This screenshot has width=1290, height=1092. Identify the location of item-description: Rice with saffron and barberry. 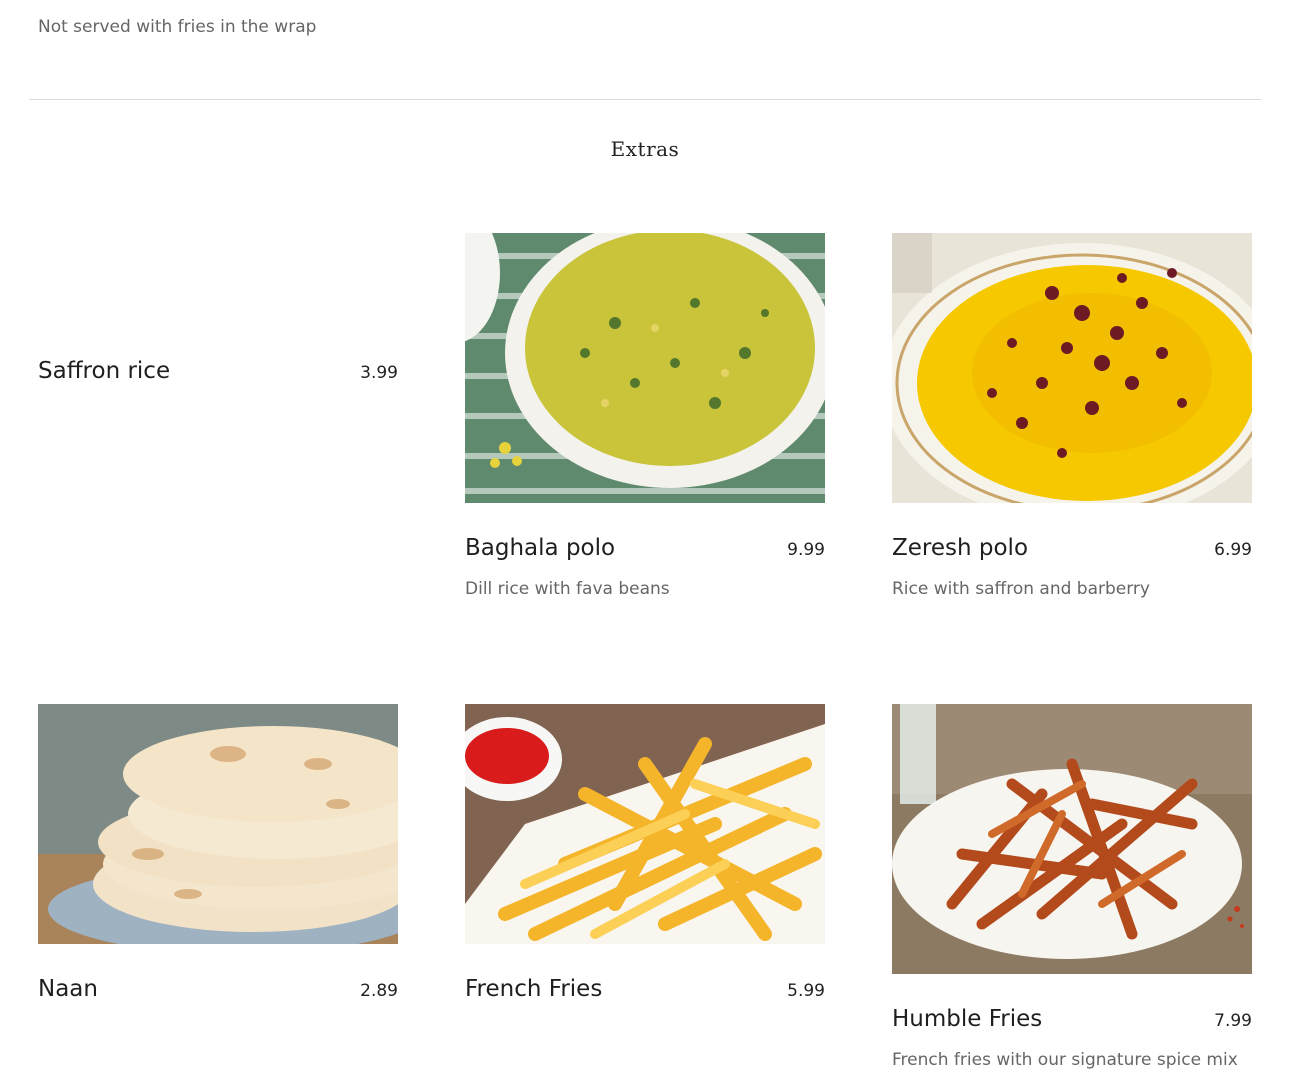
(1021, 589).